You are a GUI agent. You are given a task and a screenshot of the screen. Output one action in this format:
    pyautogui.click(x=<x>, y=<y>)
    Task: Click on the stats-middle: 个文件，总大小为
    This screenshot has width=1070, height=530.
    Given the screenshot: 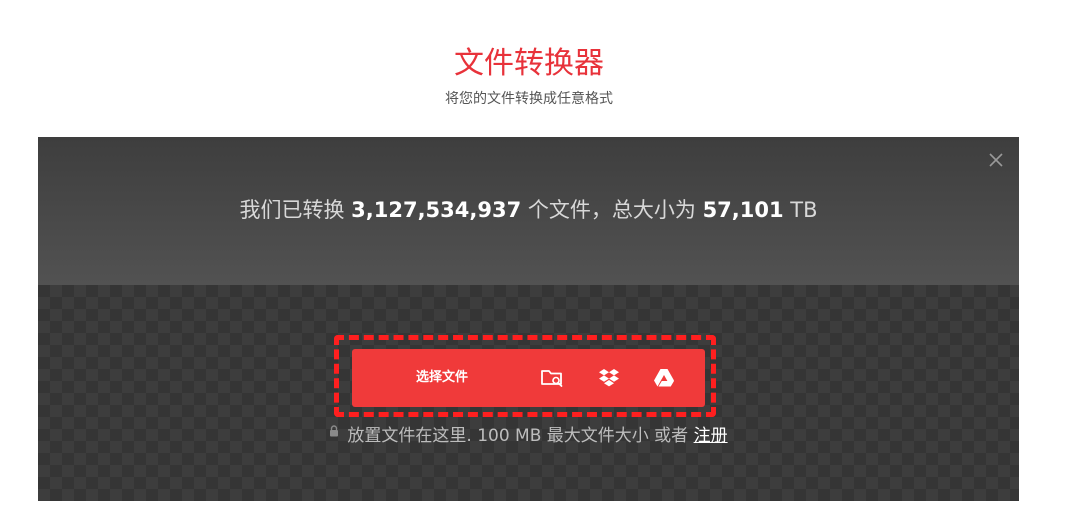 What is the action you would take?
    pyautogui.click(x=612, y=210)
    